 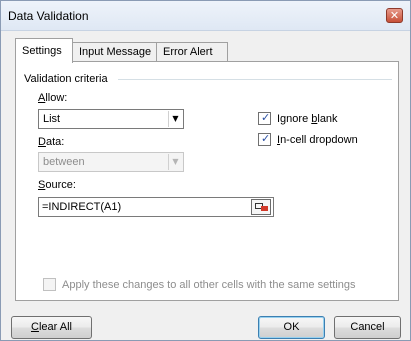 What do you see at coordinates (82, 207) in the screenshot?
I see `source-value: =INDIRECT(A1)` at bounding box center [82, 207].